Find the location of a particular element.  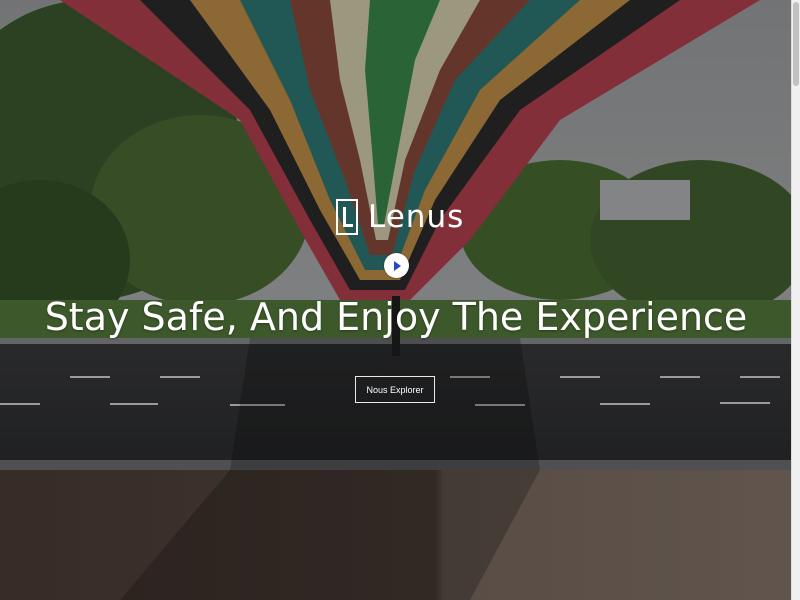

play-icon is located at coordinates (397, 265).